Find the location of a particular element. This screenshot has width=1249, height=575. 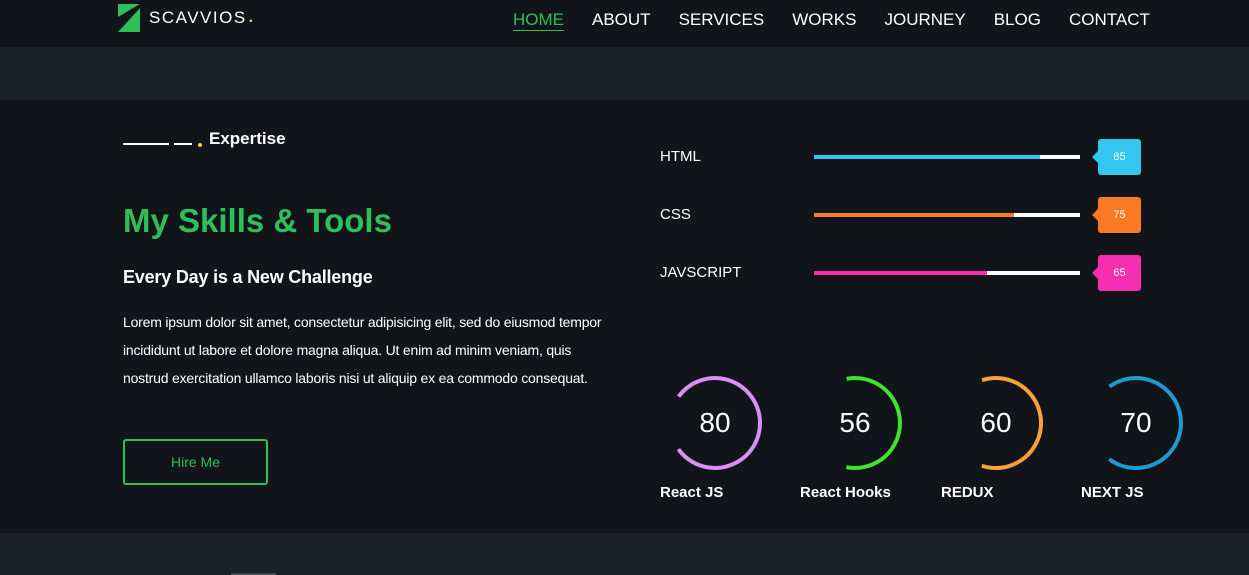

section-eyebrow: Expertise is located at coordinates (204, 139).